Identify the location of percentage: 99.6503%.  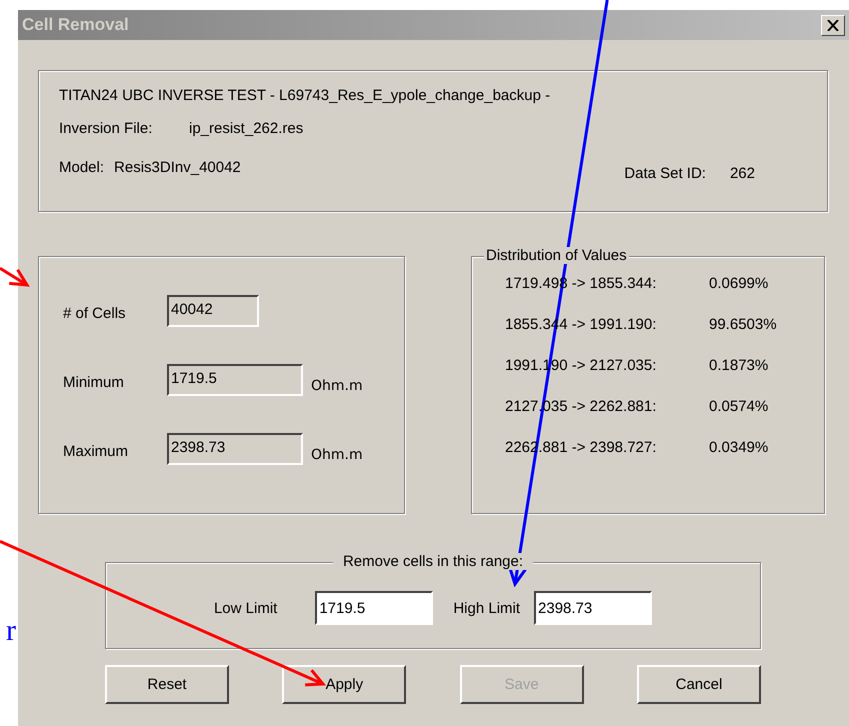
(743, 324).